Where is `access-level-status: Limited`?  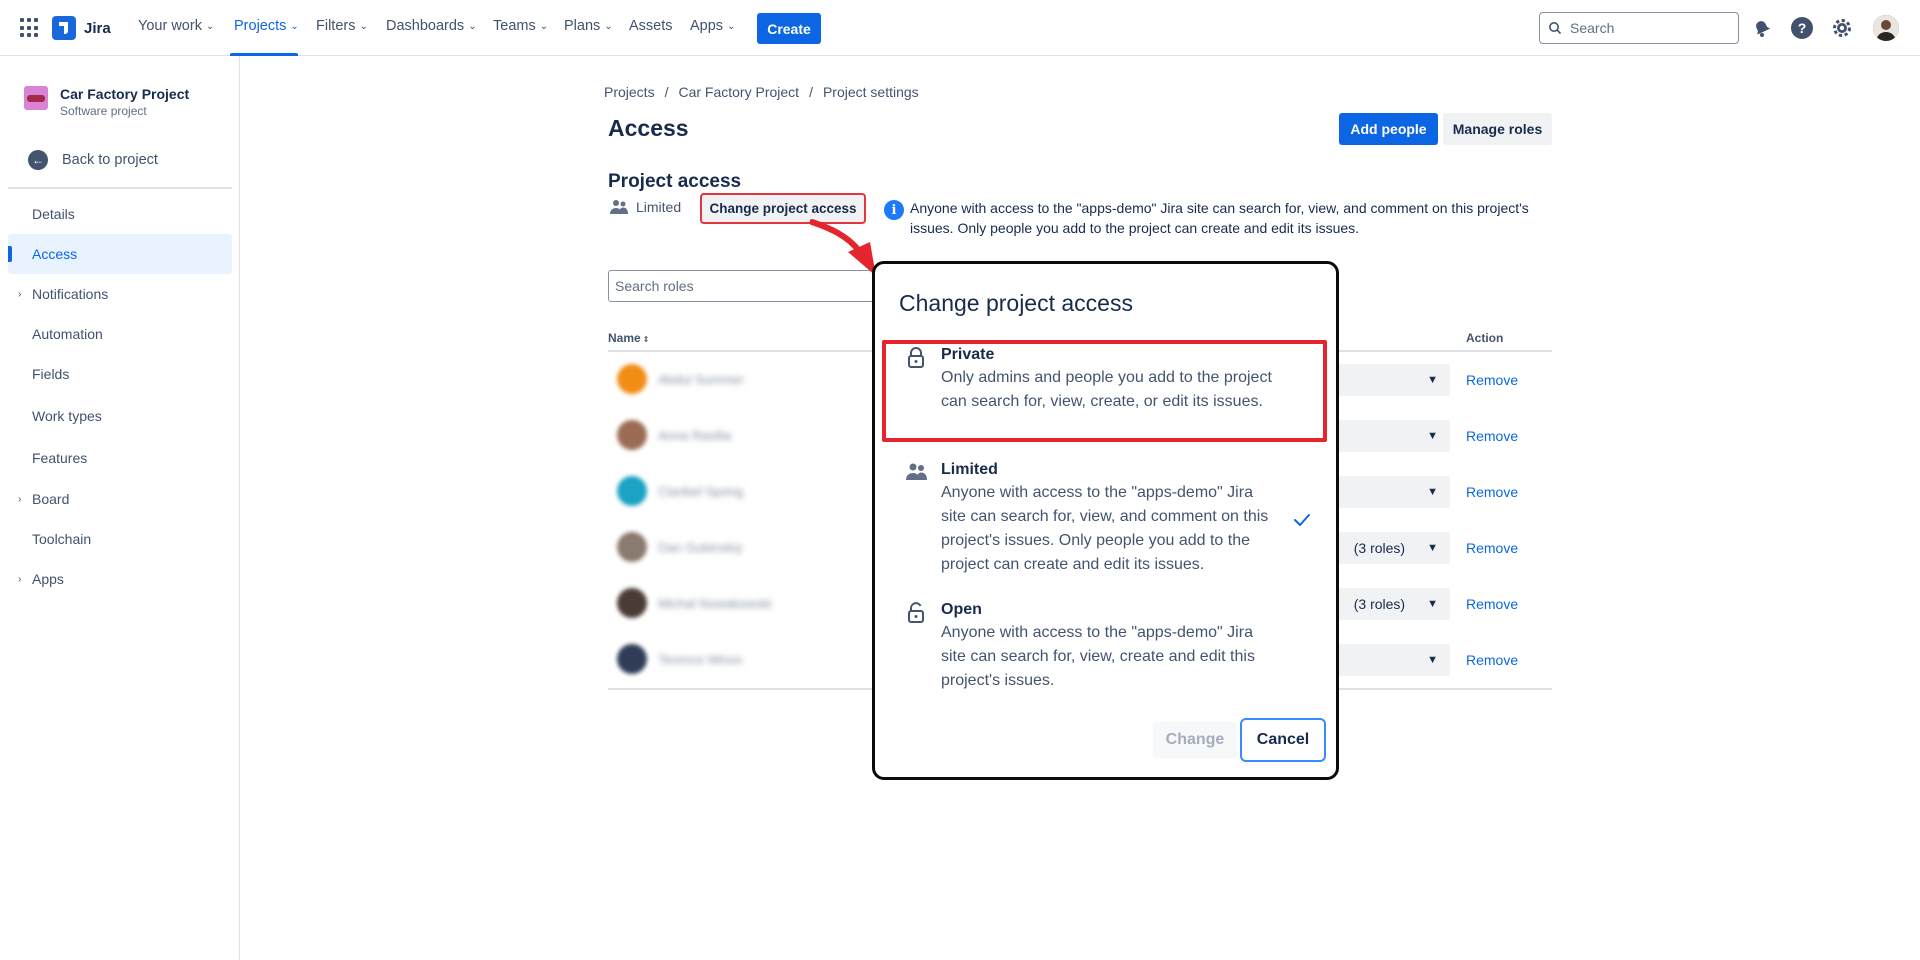 access-level-status: Limited is located at coordinates (645, 207).